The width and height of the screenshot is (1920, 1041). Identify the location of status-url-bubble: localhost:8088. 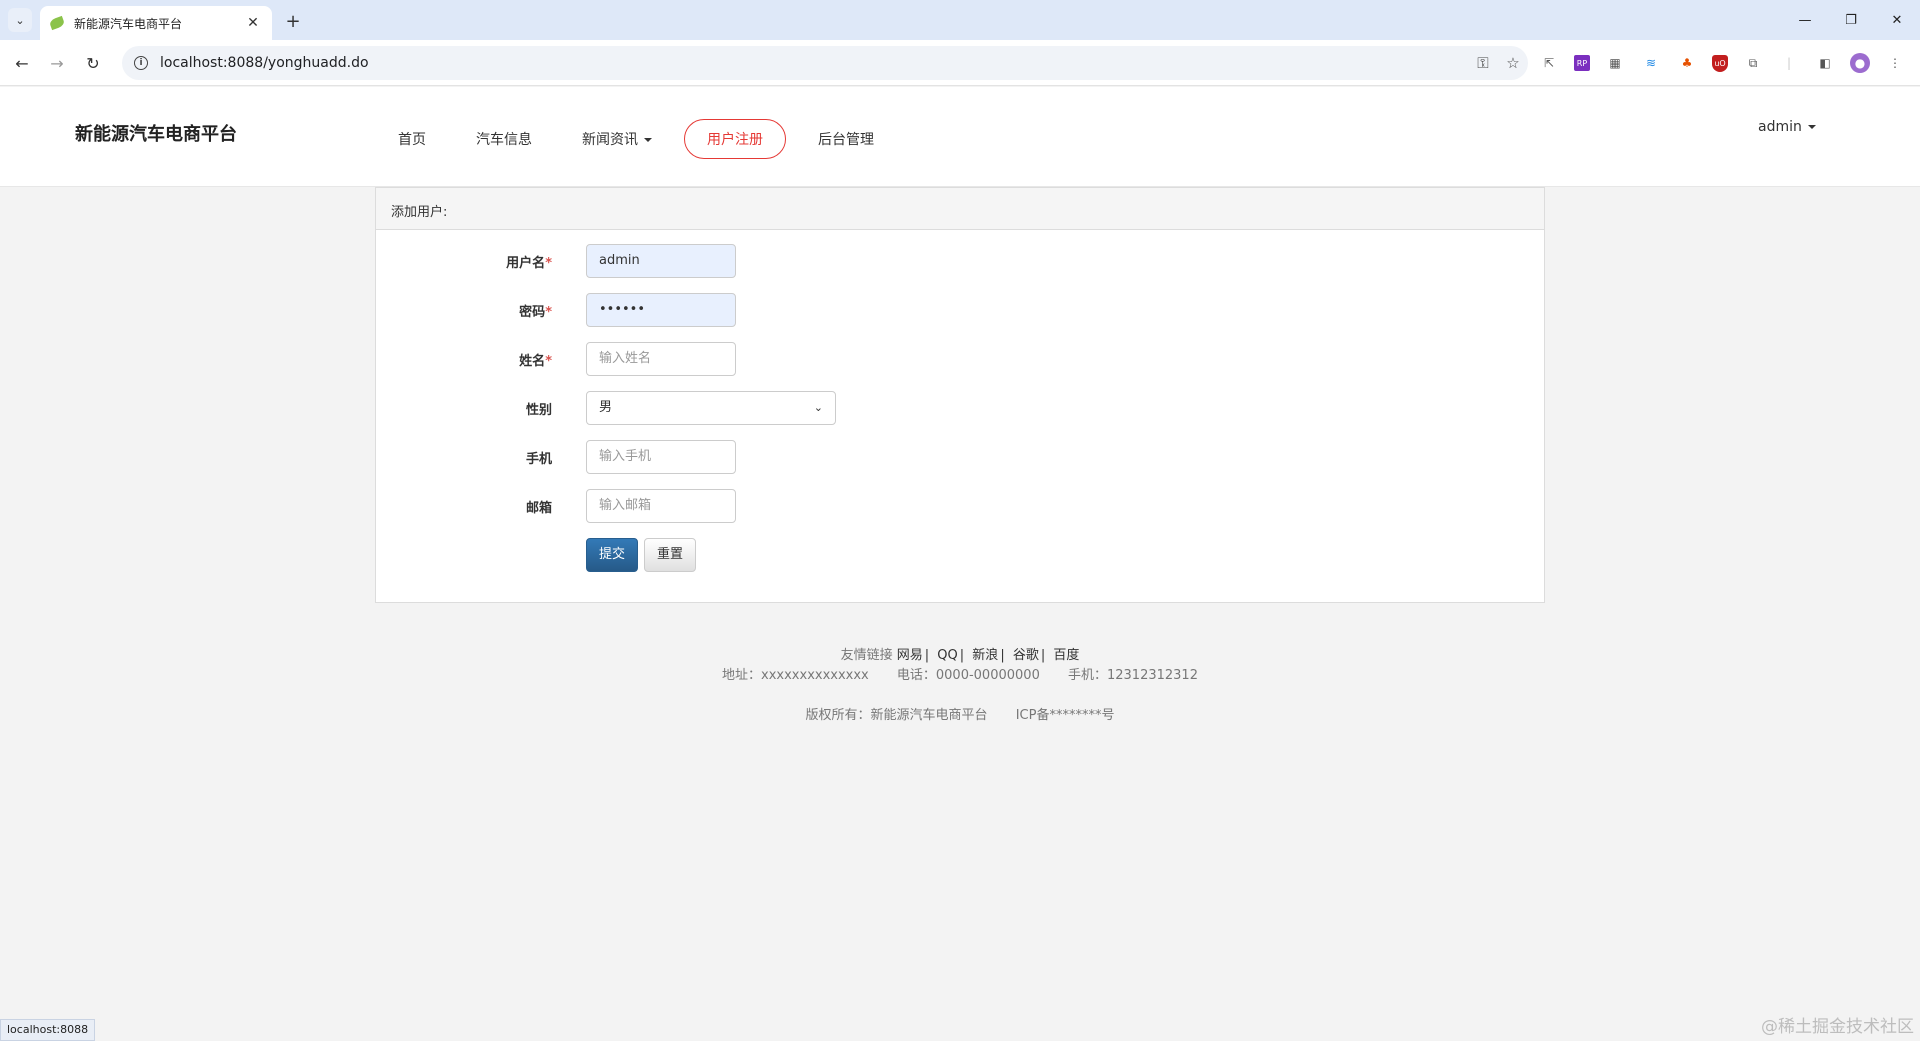
(48, 1030).